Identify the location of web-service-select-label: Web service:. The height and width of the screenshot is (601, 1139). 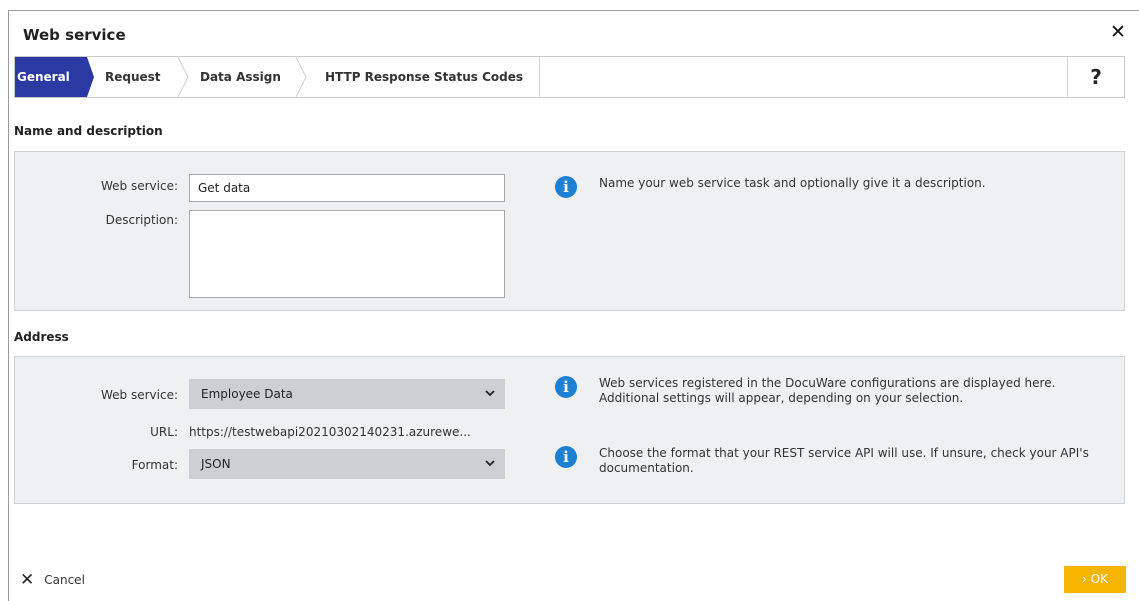
(139, 395).